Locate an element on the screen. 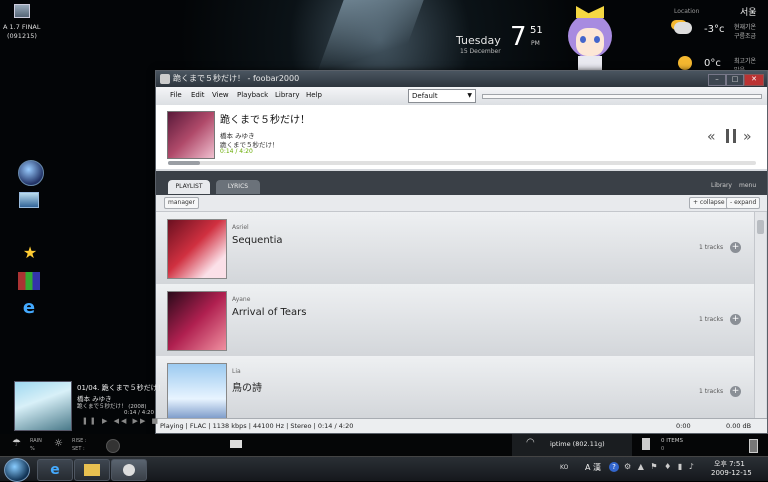 Image resolution: width=768 pixels, height=482 pixels. weather-forecast-label: 최고기온 is located at coordinates (745, 61).